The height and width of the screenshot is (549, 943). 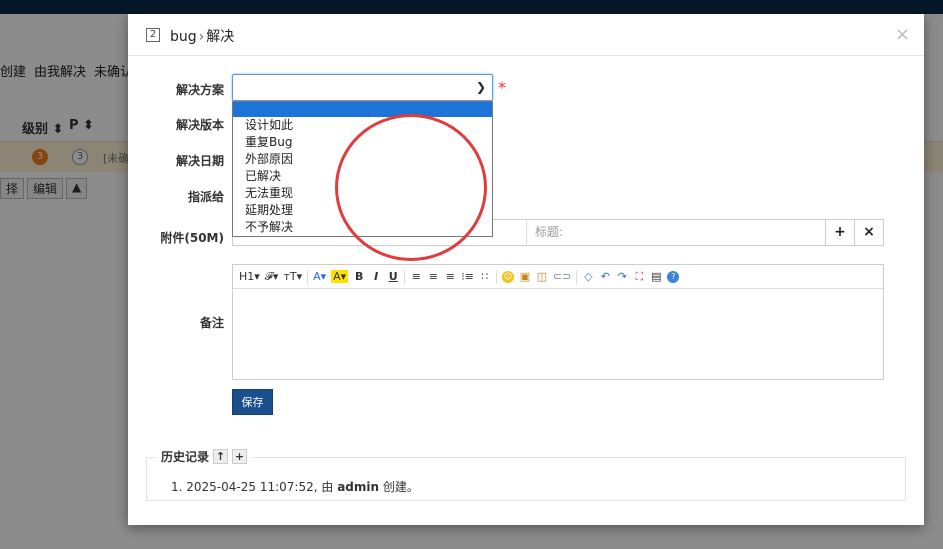 What do you see at coordinates (252, 402) in the screenshot?
I see `save-button: 保存` at bounding box center [252, 402].